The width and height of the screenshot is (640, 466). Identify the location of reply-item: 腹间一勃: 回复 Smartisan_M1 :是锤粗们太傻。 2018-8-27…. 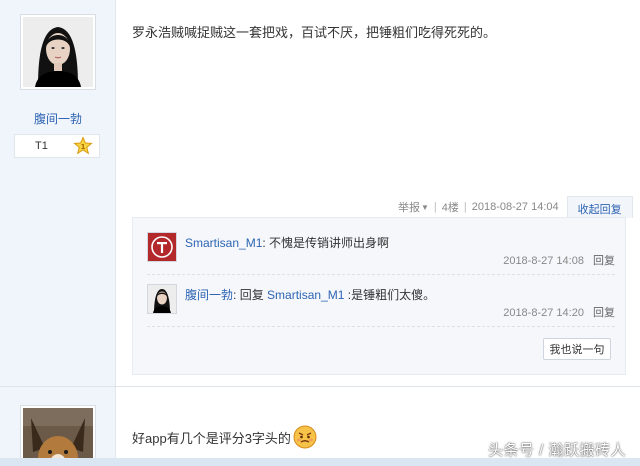
(381, 304).